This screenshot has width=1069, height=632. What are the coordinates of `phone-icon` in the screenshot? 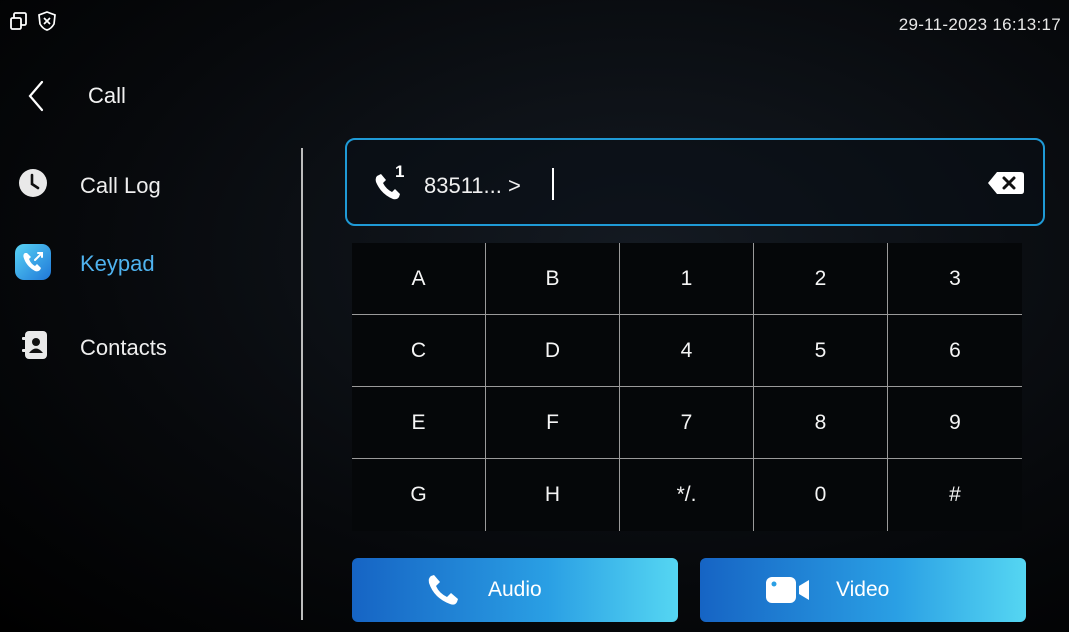 It's located at (443, 590).